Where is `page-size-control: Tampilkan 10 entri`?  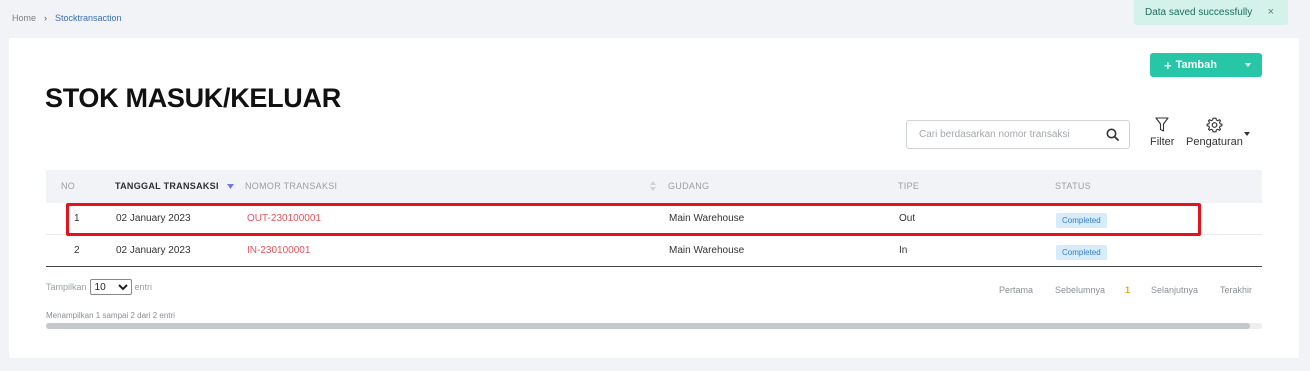
page-size-control: Tampilkan 10 entri is located at coordinates (99, 287).